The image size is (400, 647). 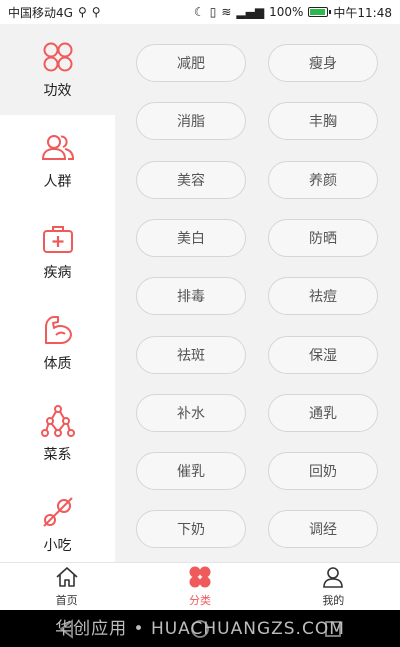 I want to click on signal-icon: ▂▄▆, so click(x=250, y=12).